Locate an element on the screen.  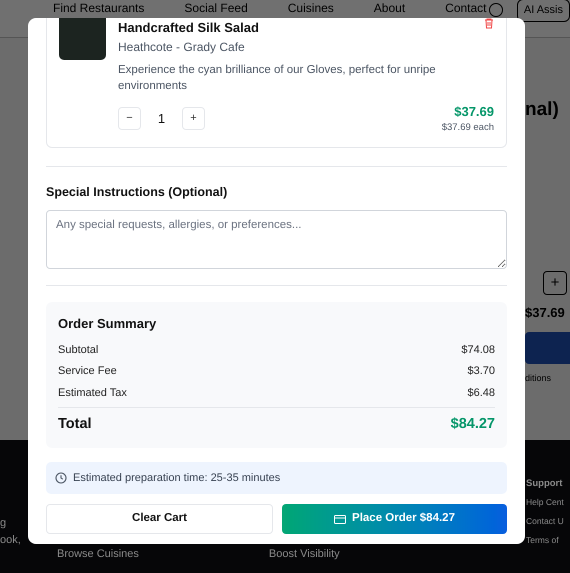
photo-placeholder is located at coordinates (82, 39).